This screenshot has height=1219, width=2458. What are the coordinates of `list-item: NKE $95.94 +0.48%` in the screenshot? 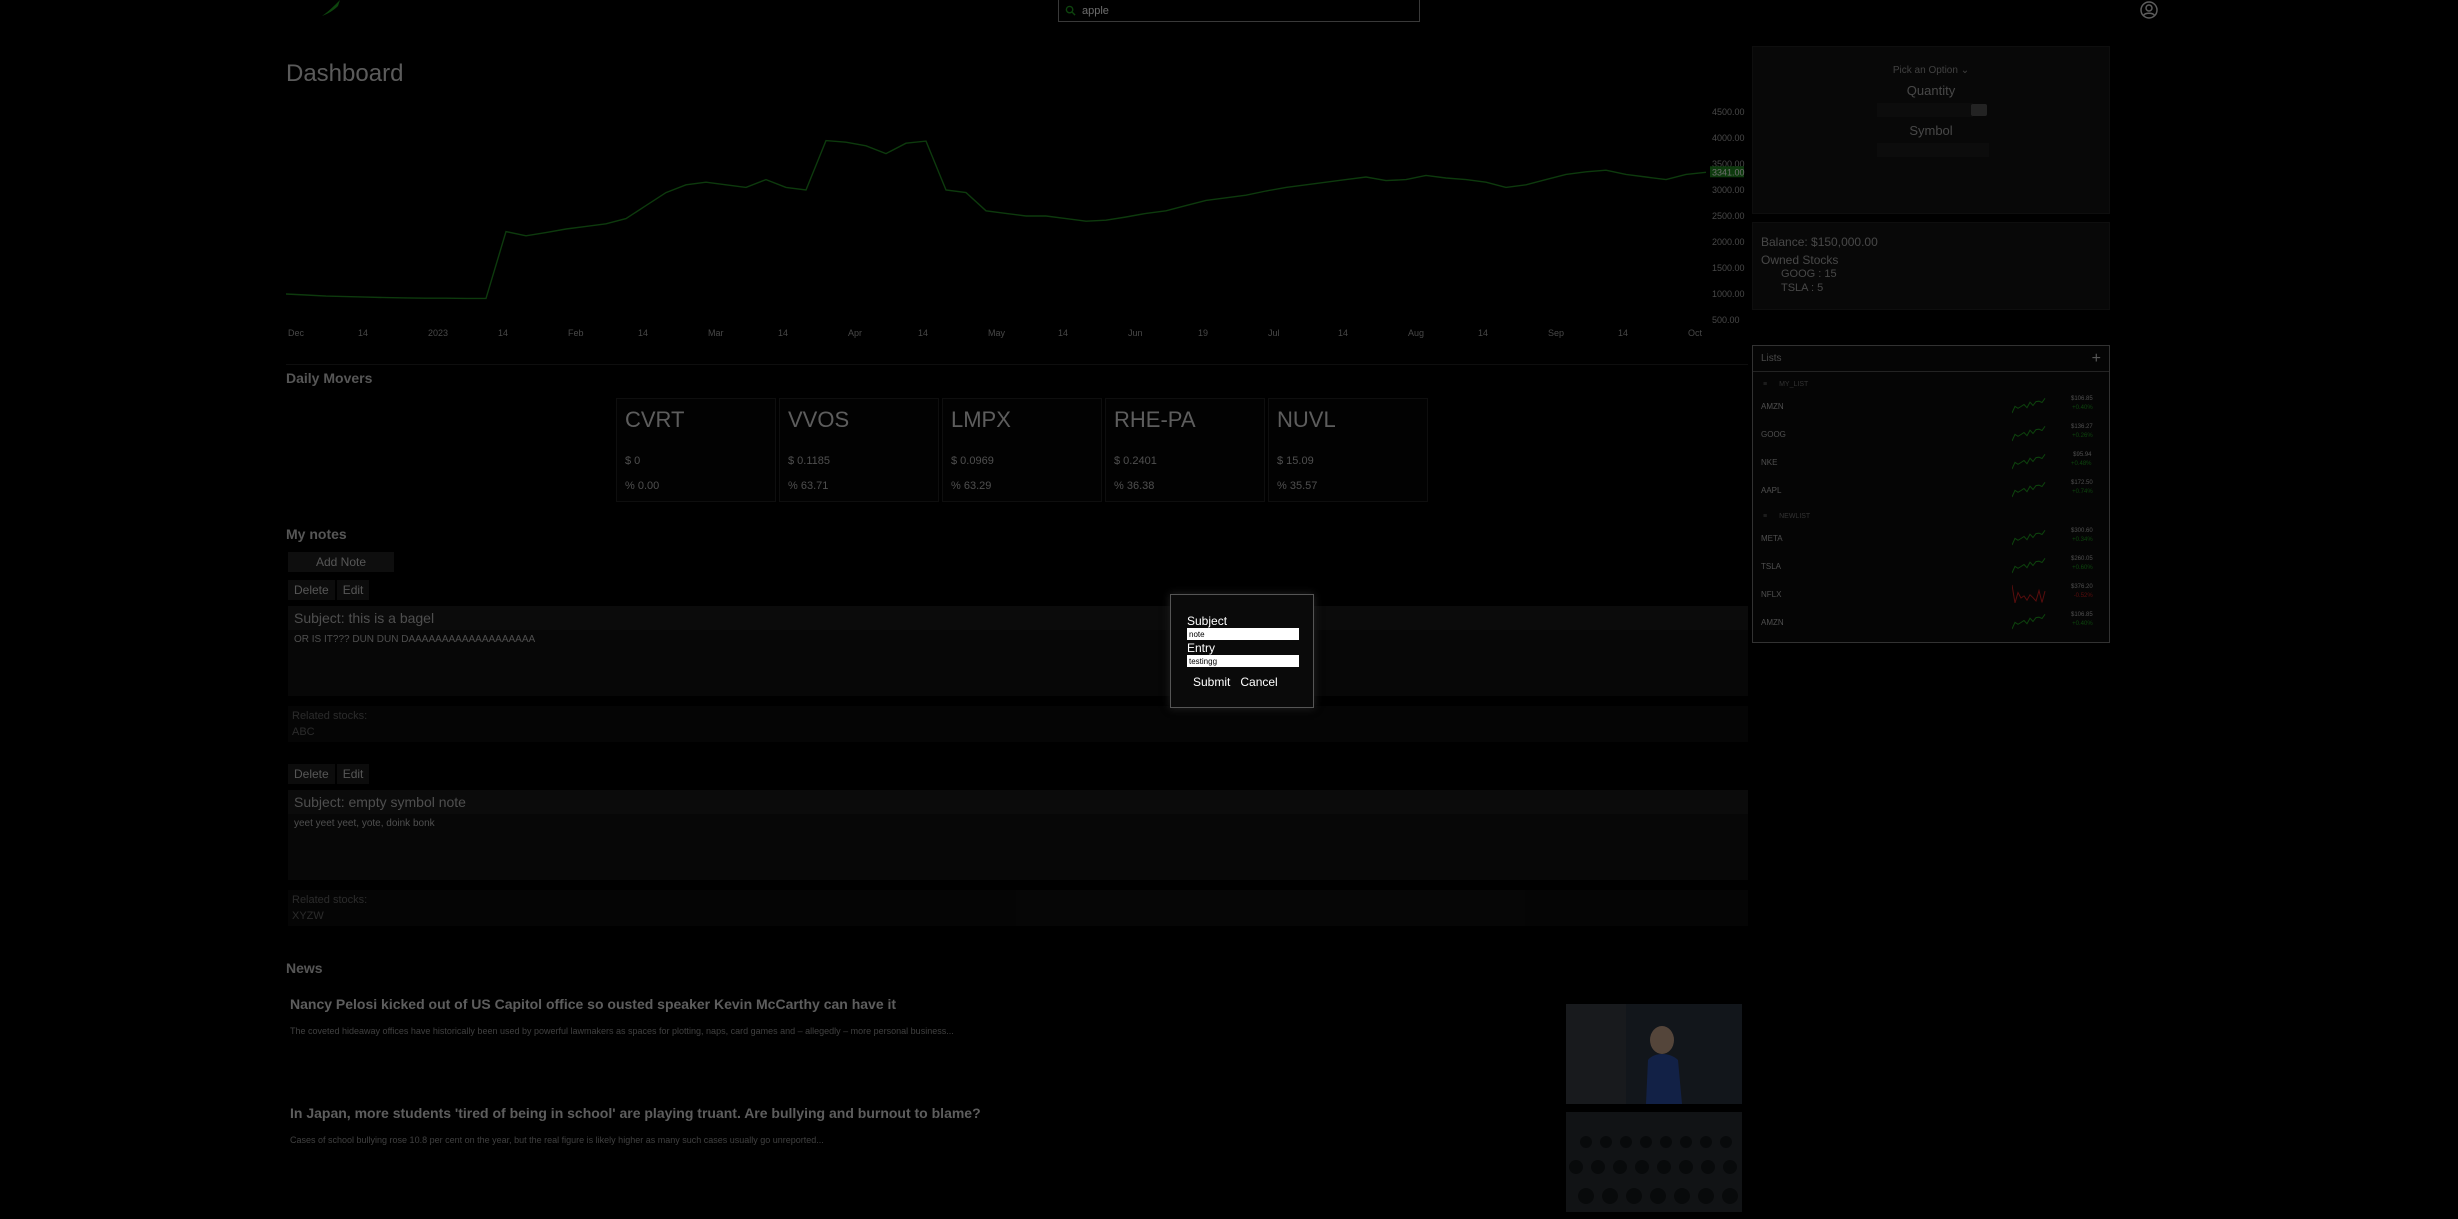 It's located at (1931, 462).